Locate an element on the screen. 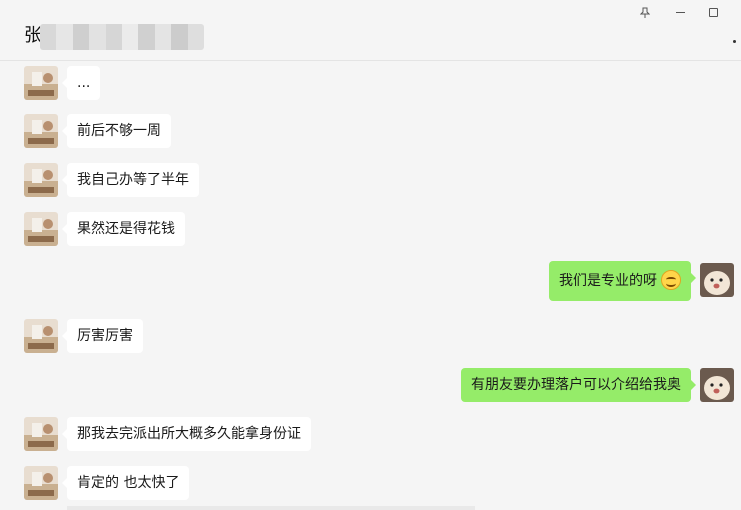 Image resolution: width=741 pixels, height=510 pixels. chat-header: 张 is located at coordinates (370, 30).